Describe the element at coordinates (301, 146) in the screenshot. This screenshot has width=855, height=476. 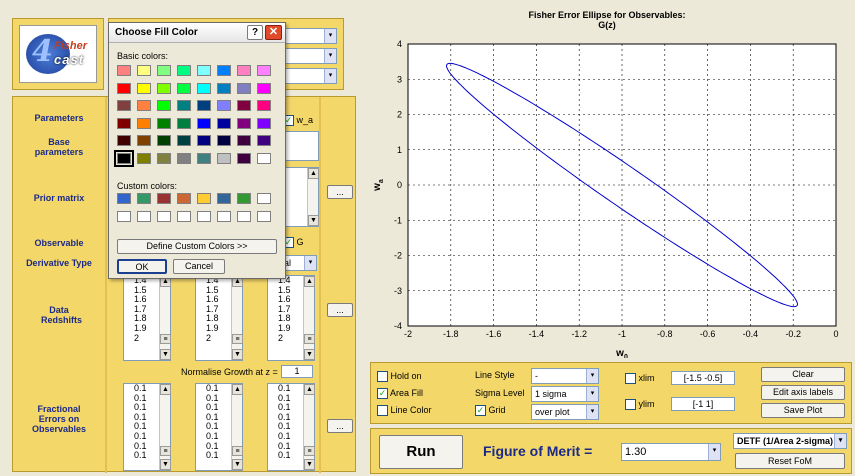
I see `base-parameters-field` at that location.